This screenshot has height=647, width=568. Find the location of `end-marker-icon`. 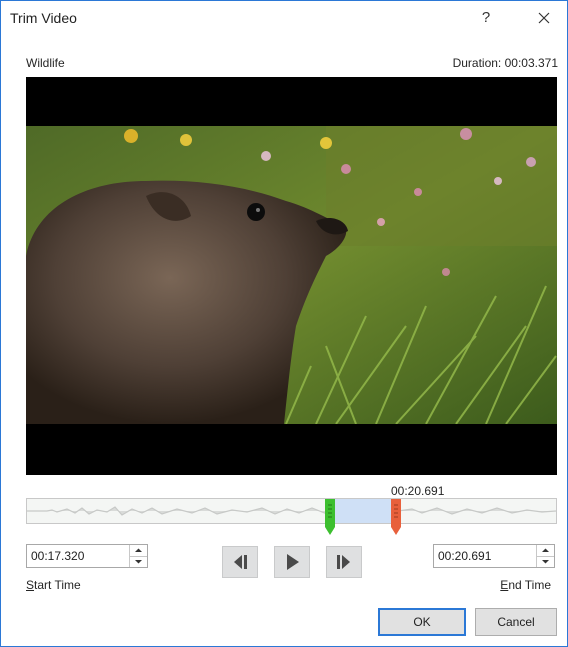

end-marker-icon is located at coordinates (396, 517).